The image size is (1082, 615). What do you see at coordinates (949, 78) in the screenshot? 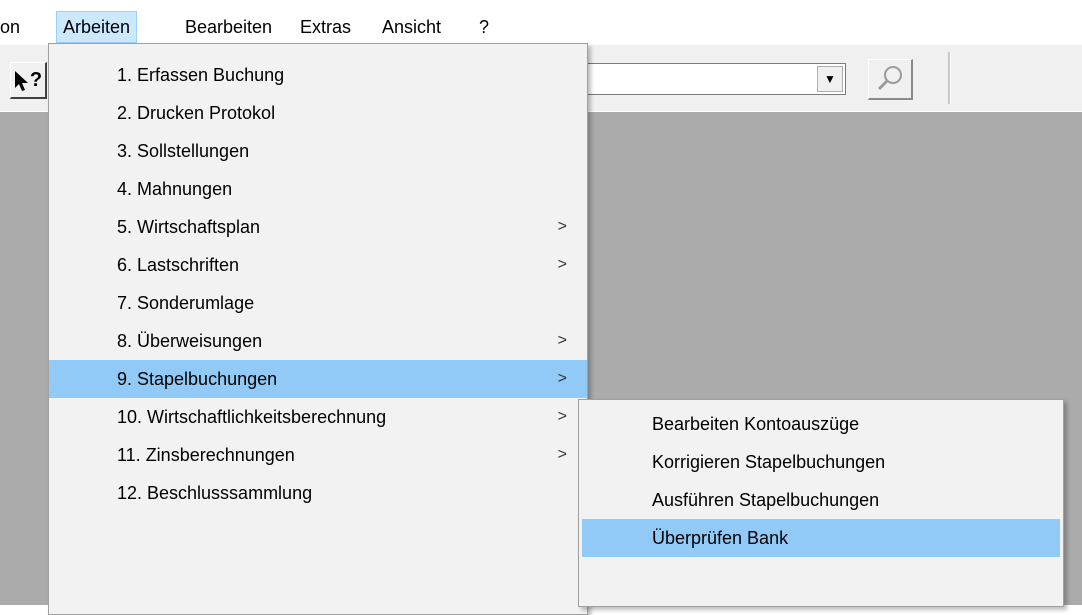
I see `toolbar-separator` at bounding box center [949, 78].